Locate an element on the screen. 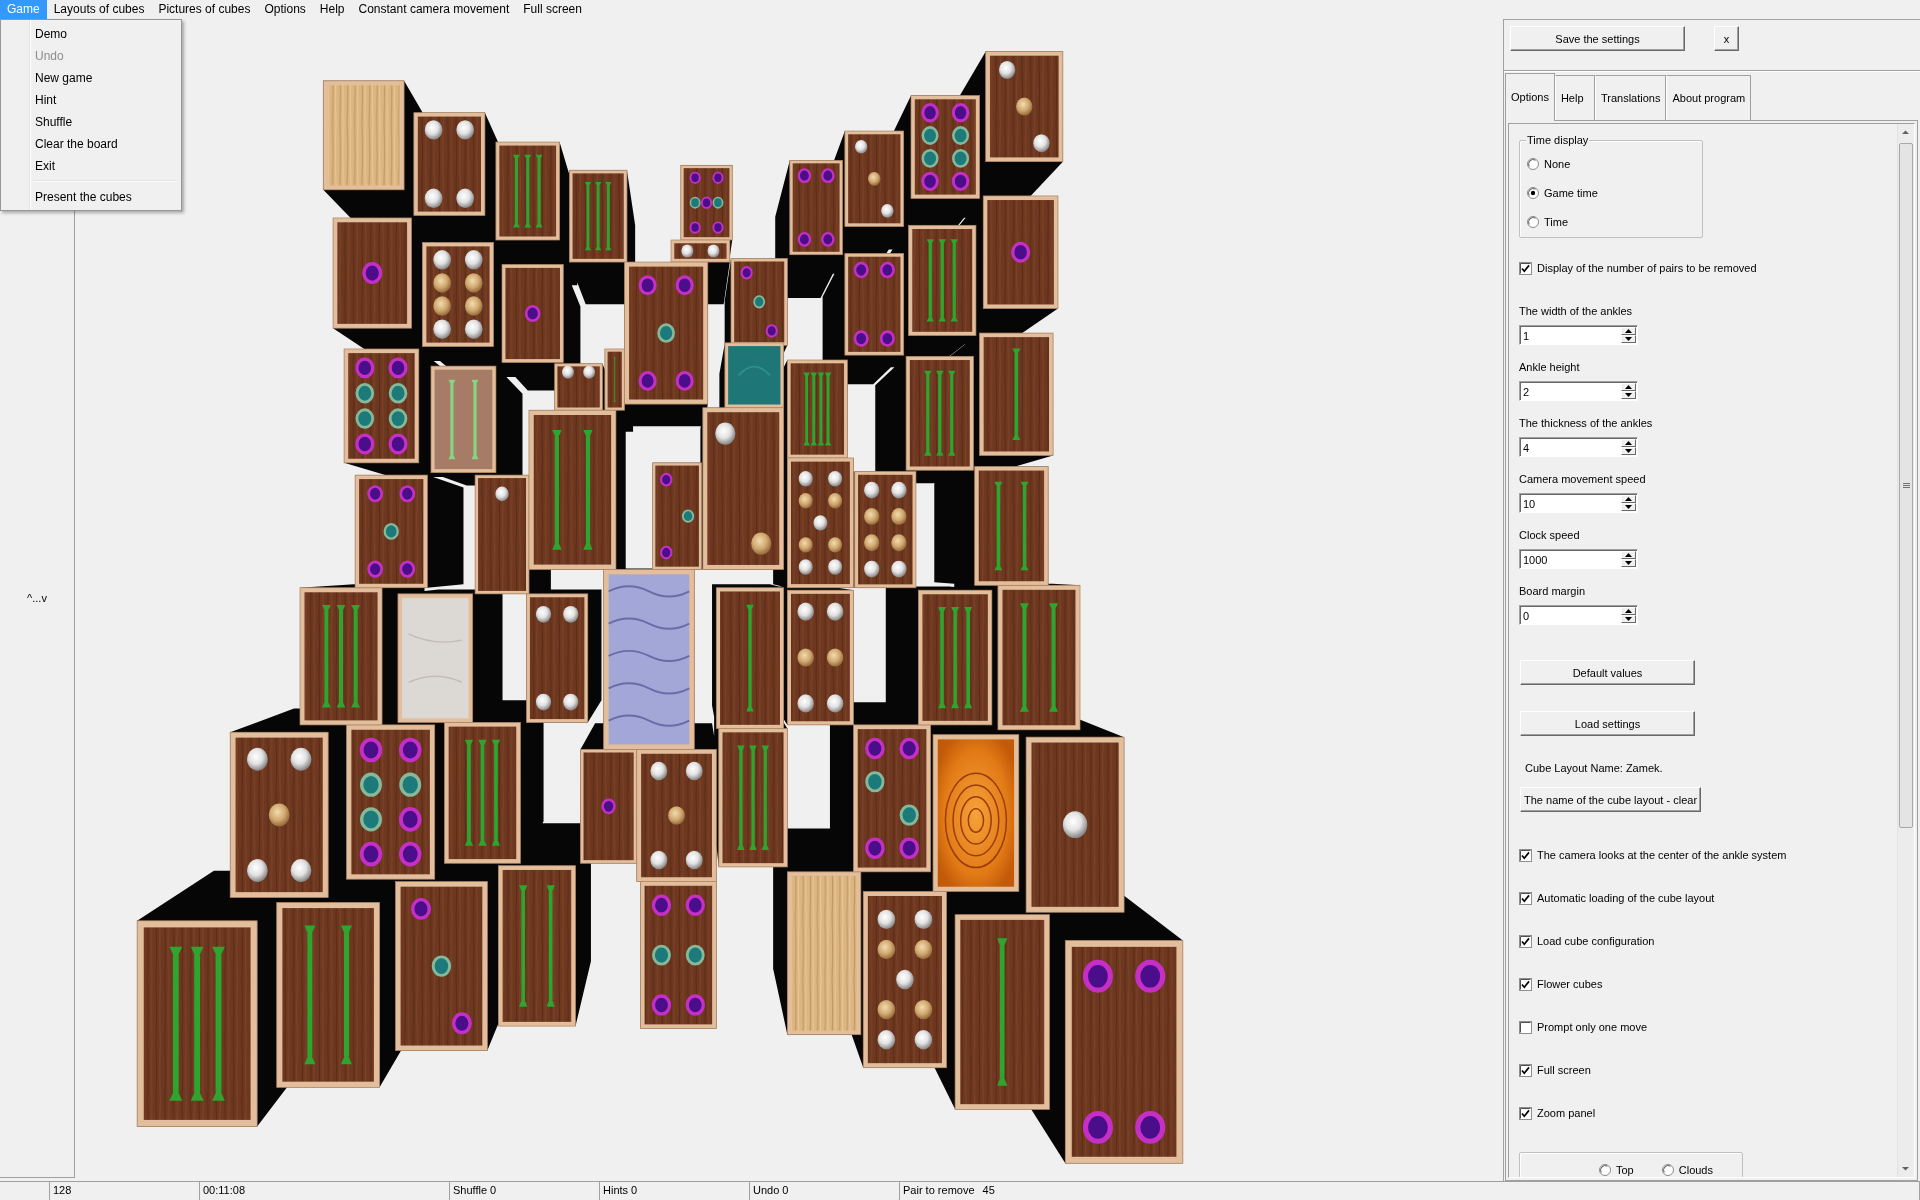 Image resolution: width=1920 pixels, height=1200 pixels. push-button: The name of the cube layout - clear is located at coordinates (1611, 799).